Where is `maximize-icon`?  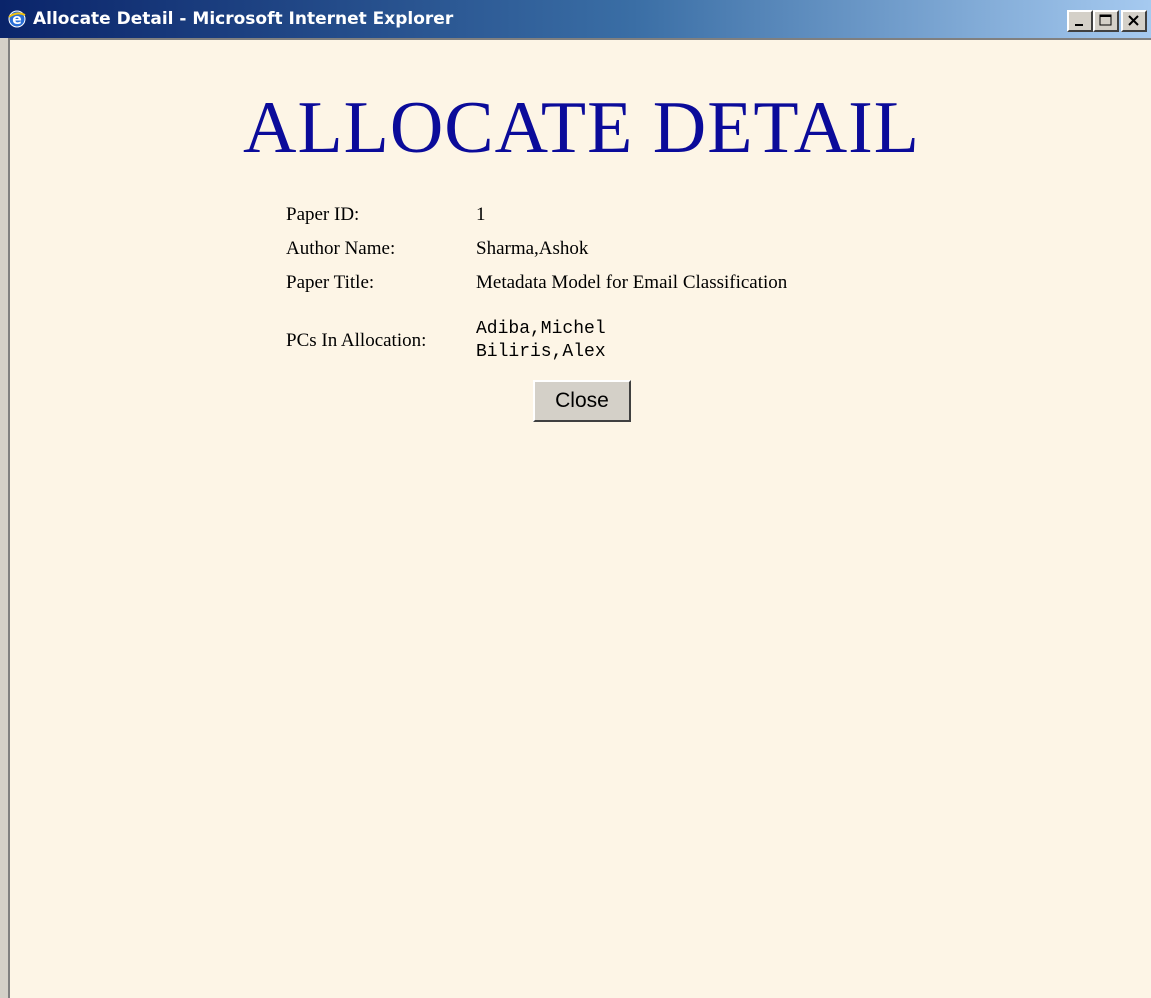 maximize-icon is located at coordinates (1105, 20).